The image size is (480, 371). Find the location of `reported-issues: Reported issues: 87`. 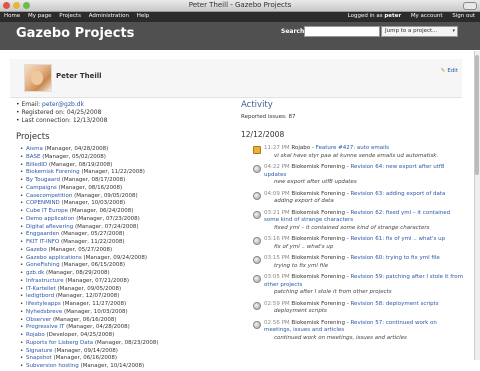

reported-issues: Reported issues: 87 is located at coordinates (268, 117).